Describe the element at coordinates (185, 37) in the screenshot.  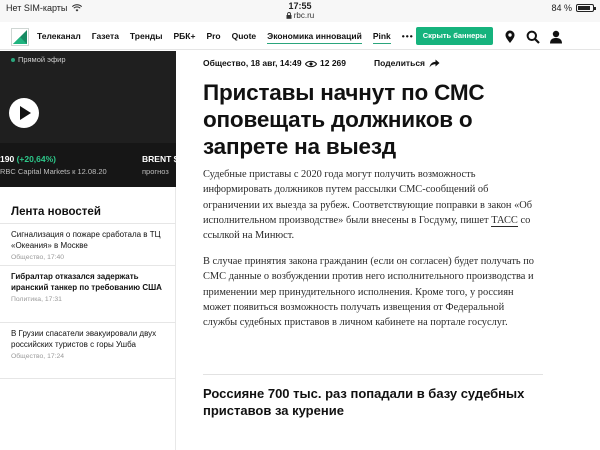
I see `nav-link-3: РБК+` at that location.